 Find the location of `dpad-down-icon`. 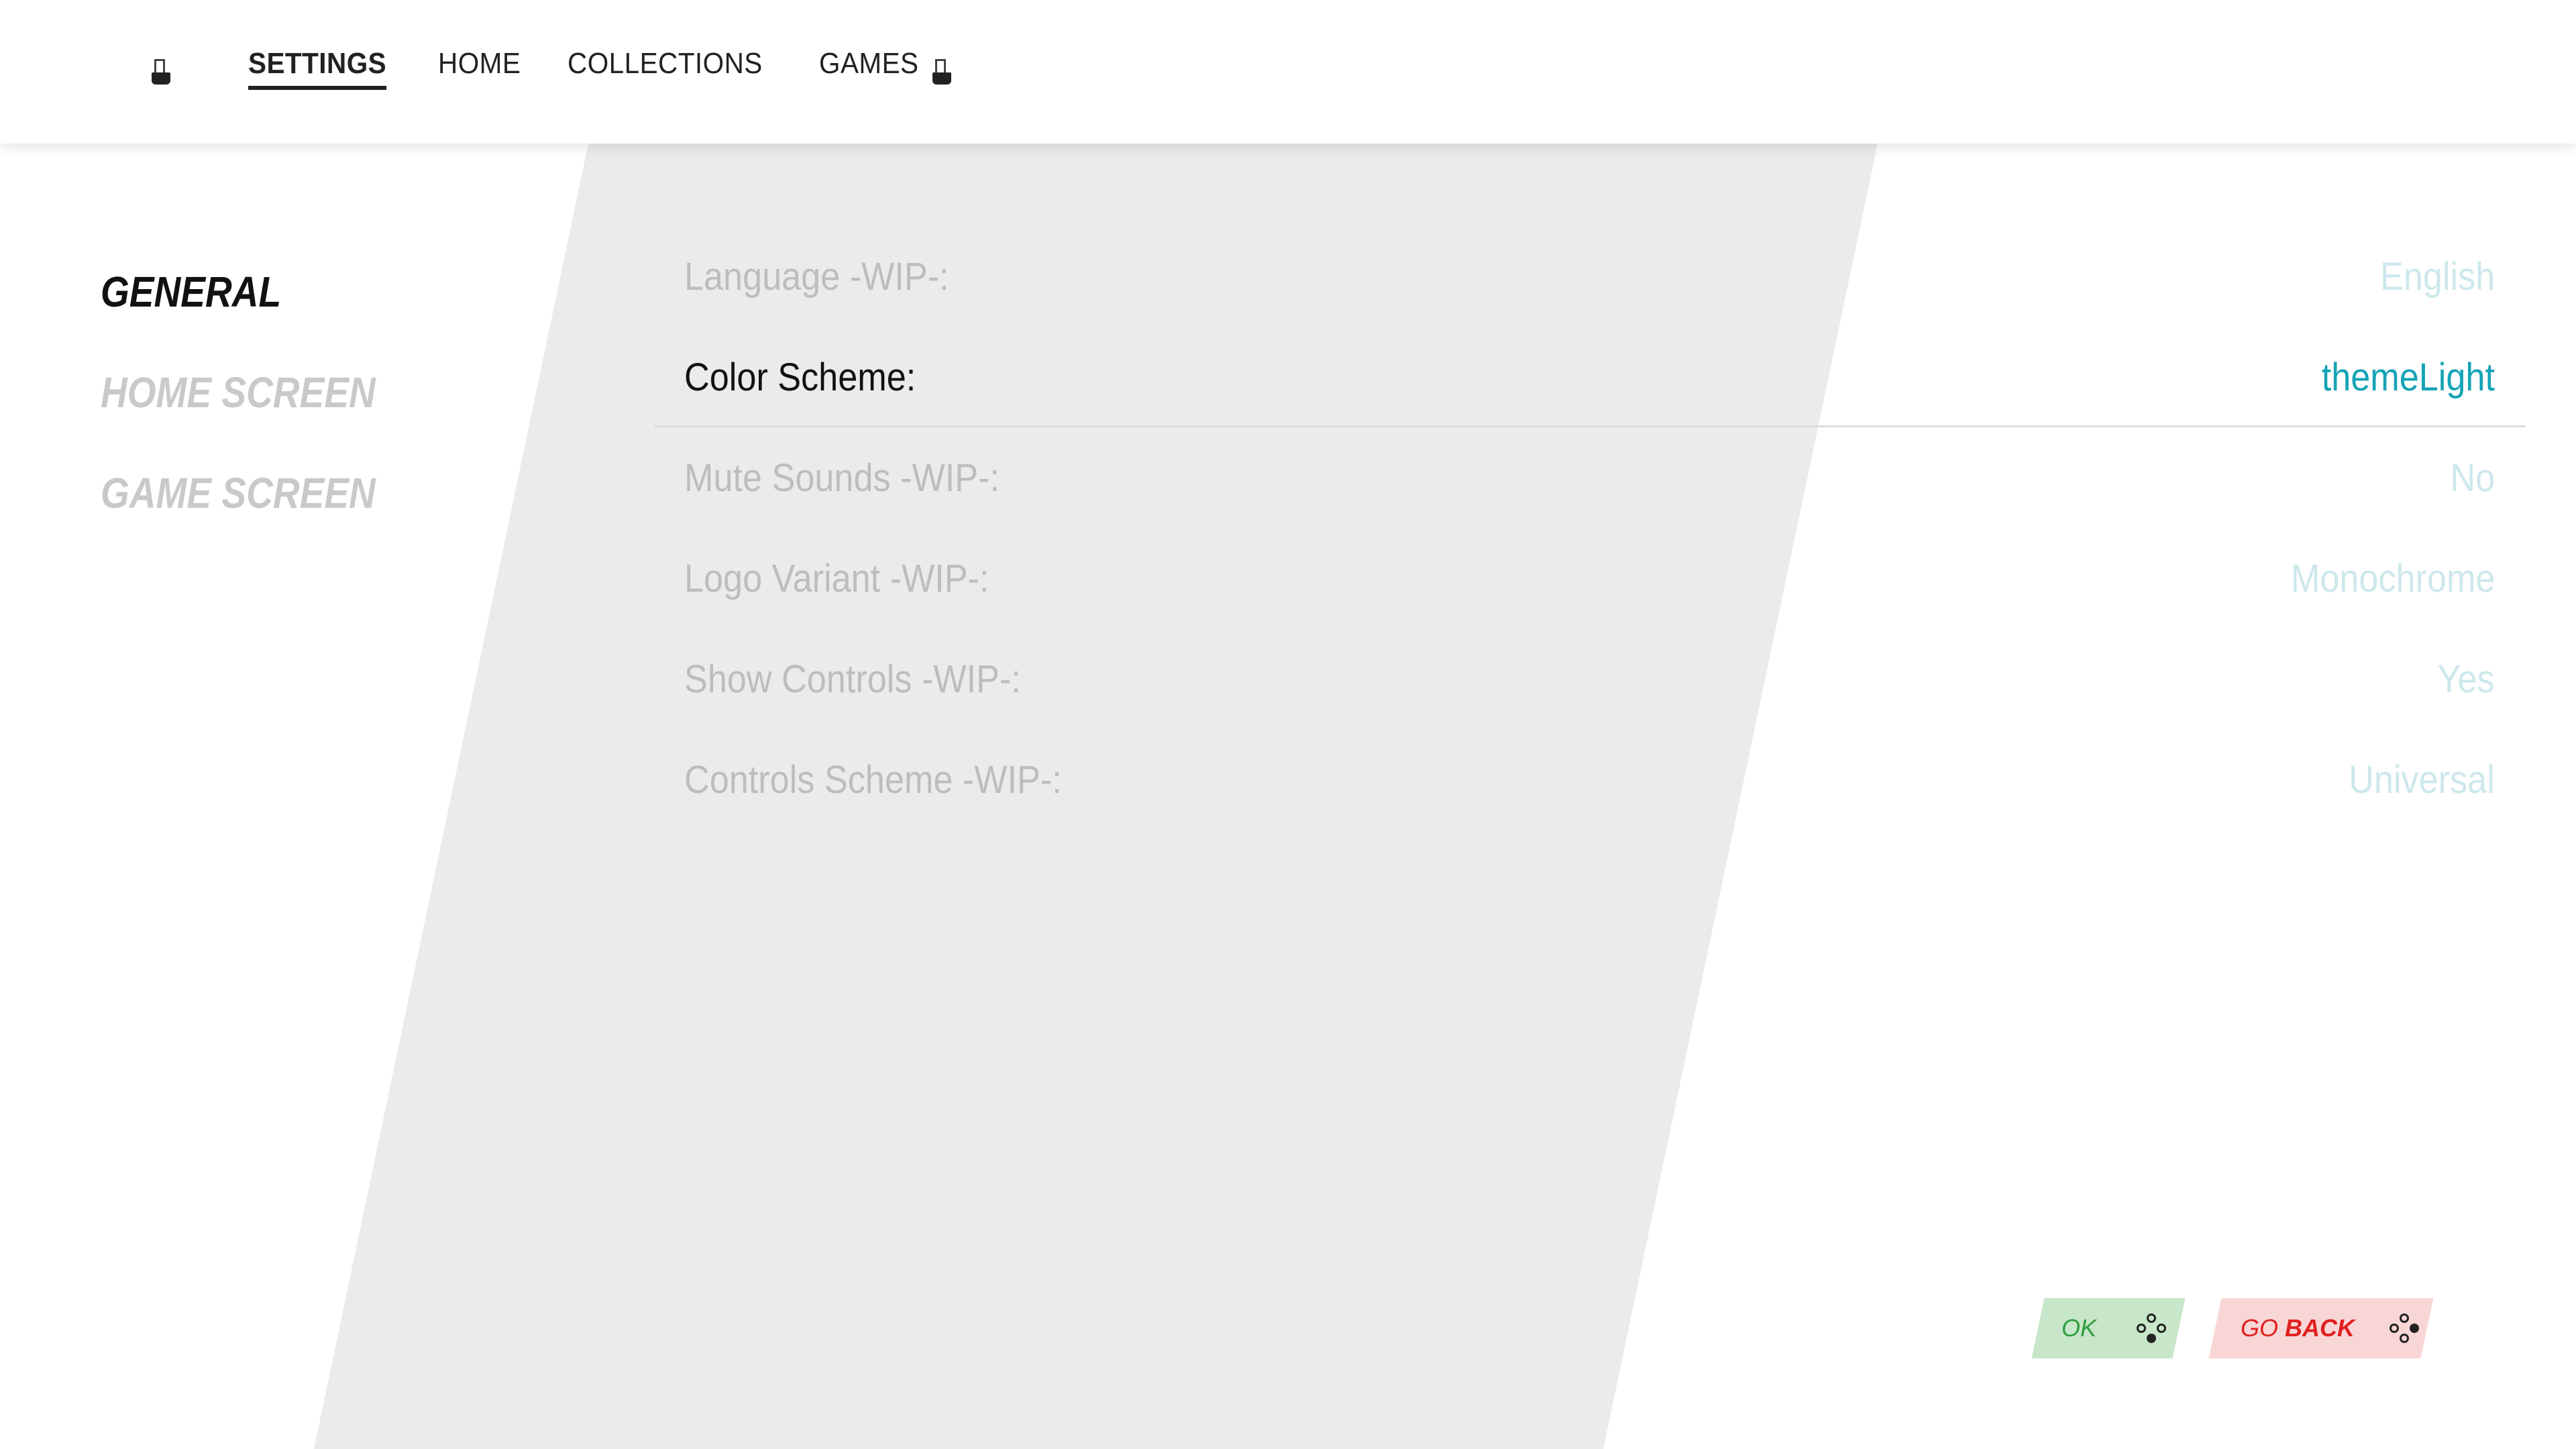

dpad-down-icon is located at coordinates (2152, 1328).